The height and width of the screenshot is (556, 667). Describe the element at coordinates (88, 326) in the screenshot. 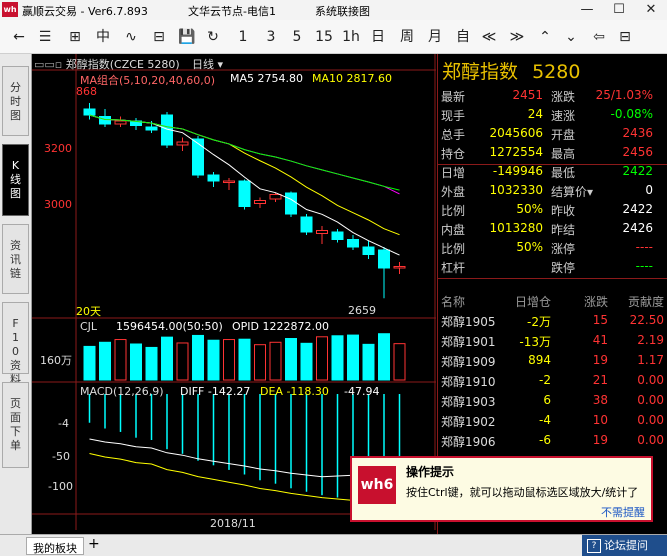

I see `cjl-label: CJL` at that location.